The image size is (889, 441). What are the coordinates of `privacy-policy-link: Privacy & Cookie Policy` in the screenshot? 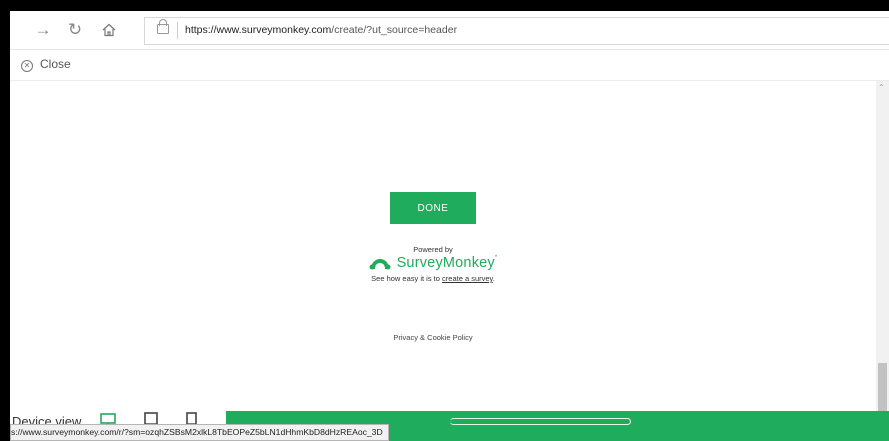 It's located at (433, 337).